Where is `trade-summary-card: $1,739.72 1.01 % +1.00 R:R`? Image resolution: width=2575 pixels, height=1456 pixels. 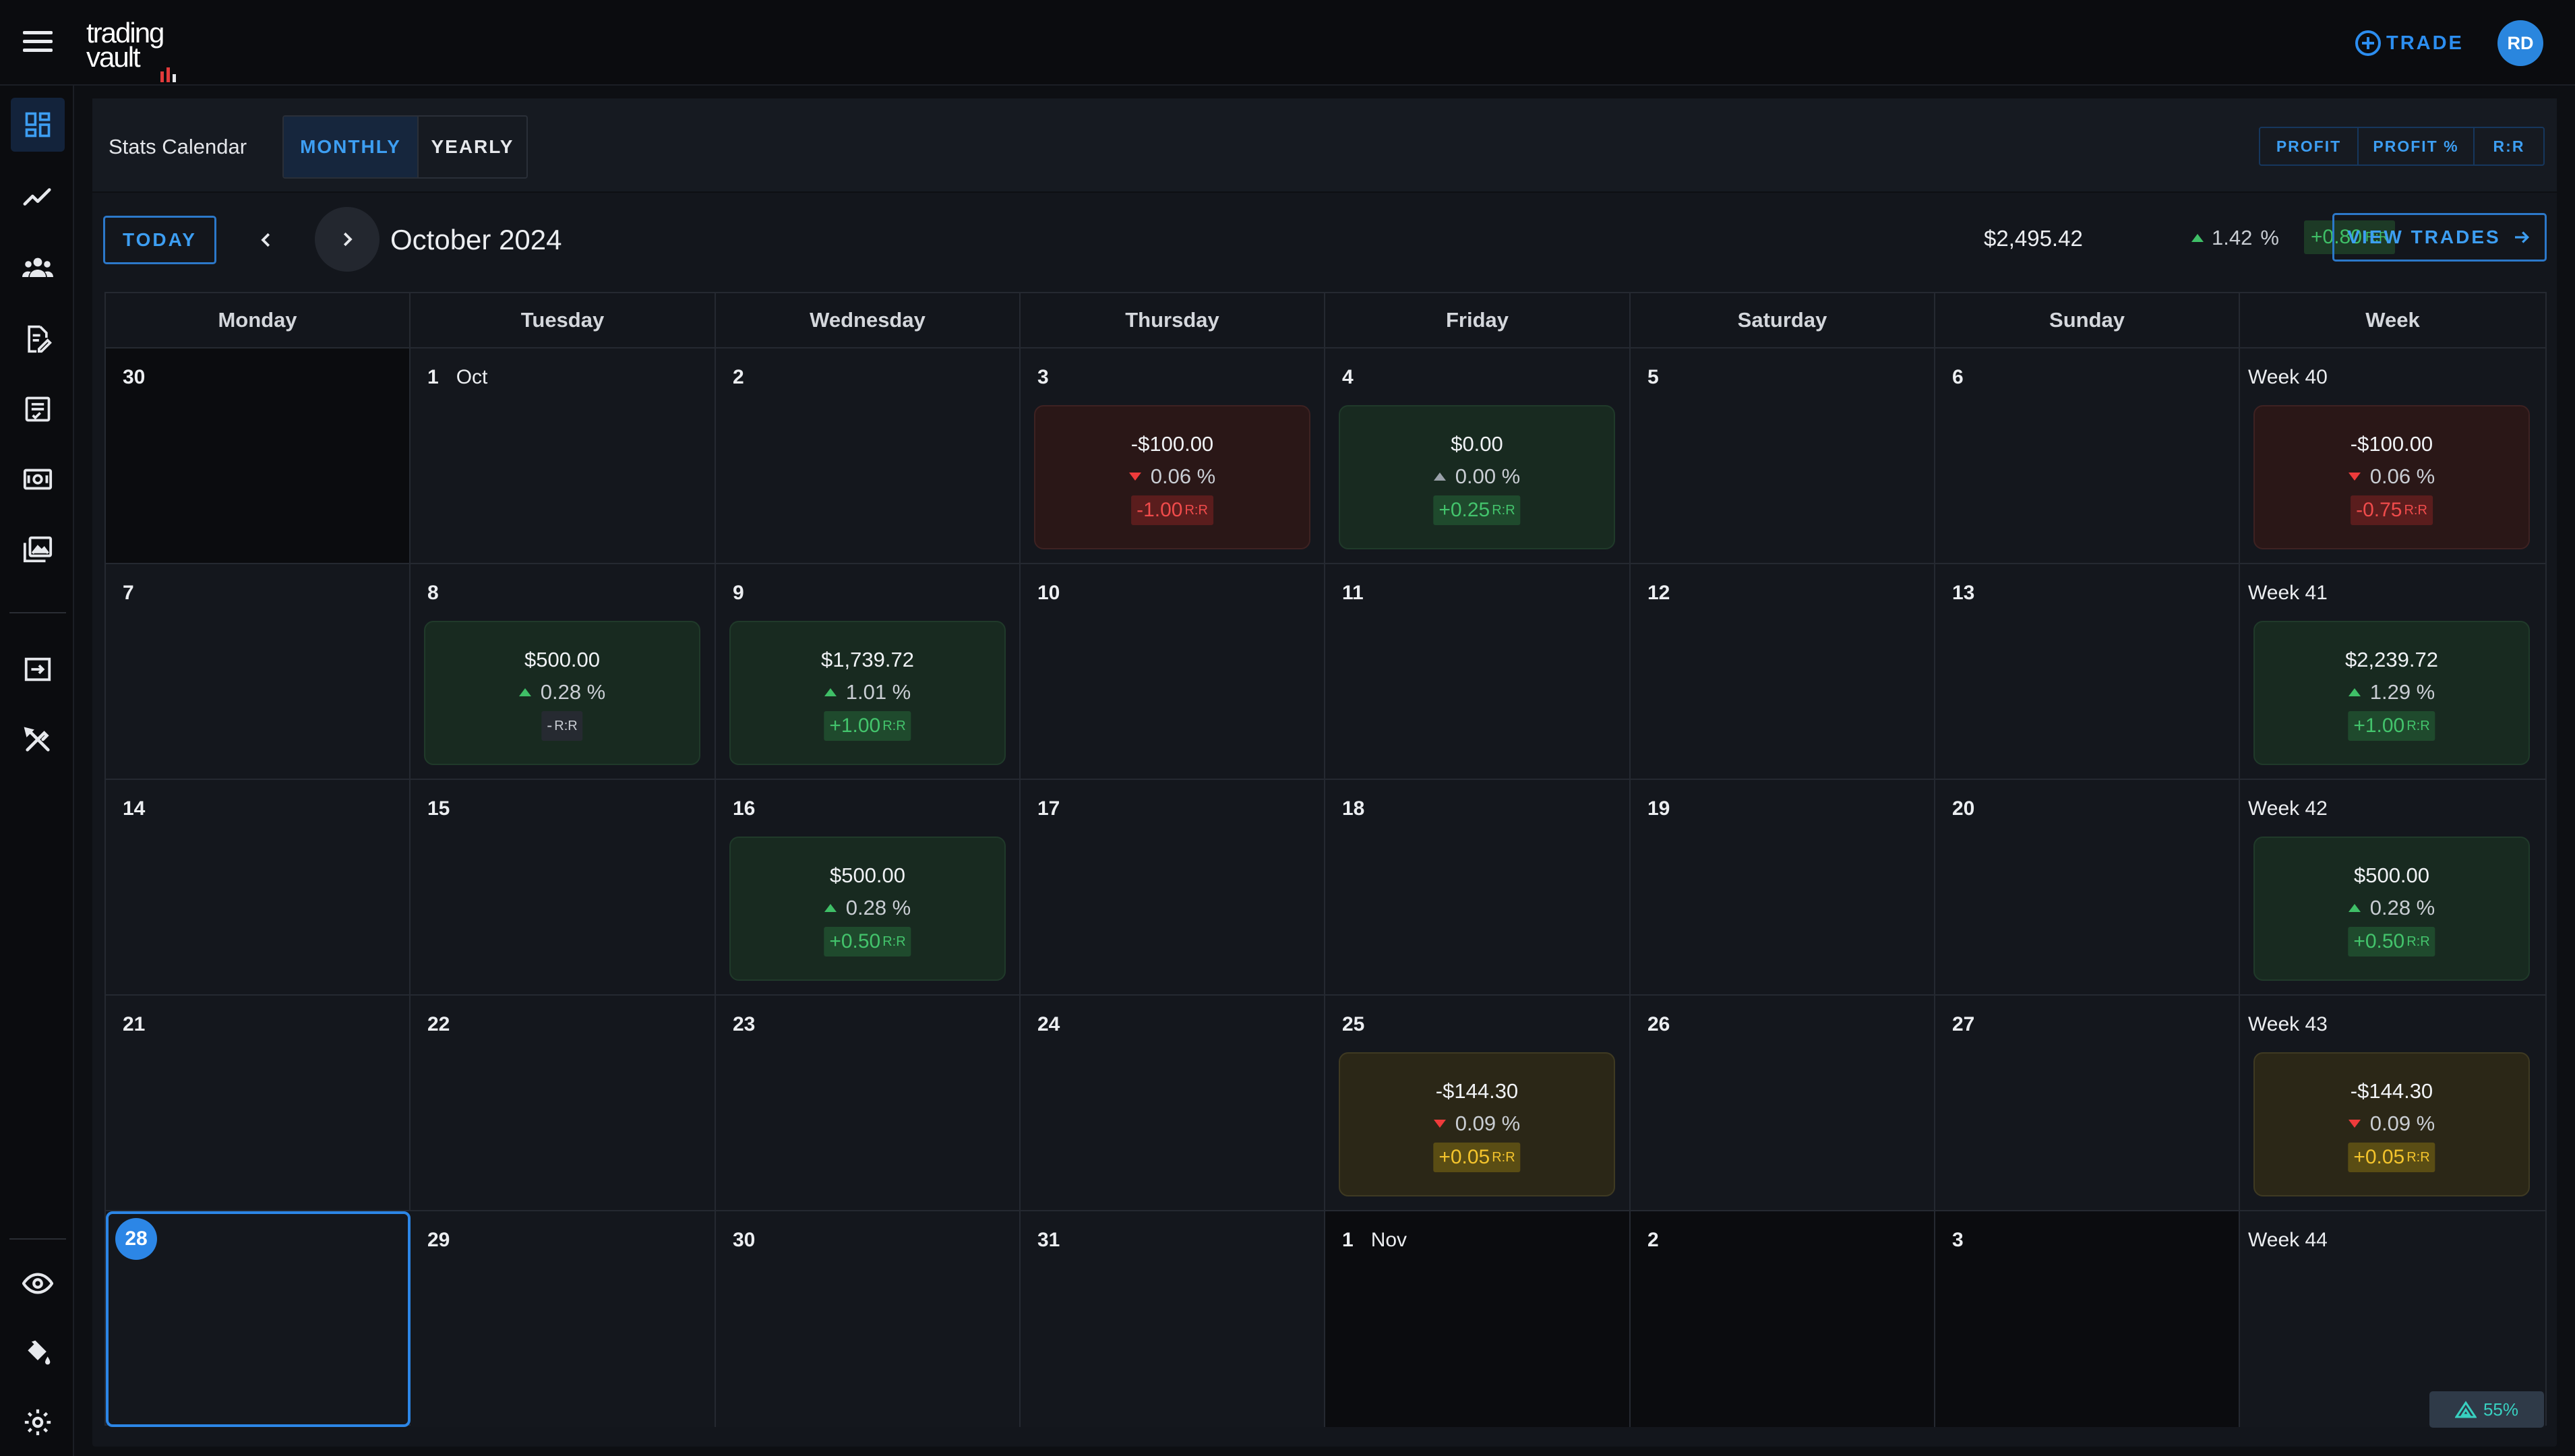
trade-summary-card: $1,739.72 1.01 % +1.00 R:R is located at coordinates (867, 693).